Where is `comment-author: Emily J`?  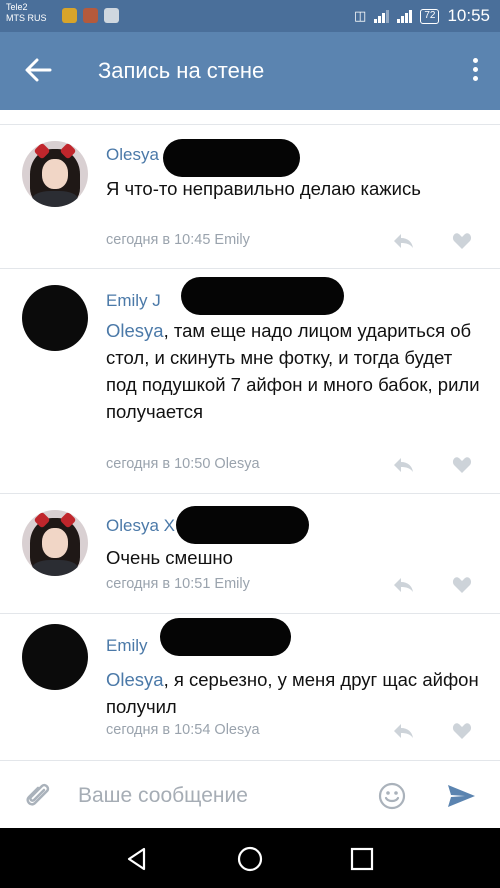 comment-author: Emily J is located at coordinates (133, 301).